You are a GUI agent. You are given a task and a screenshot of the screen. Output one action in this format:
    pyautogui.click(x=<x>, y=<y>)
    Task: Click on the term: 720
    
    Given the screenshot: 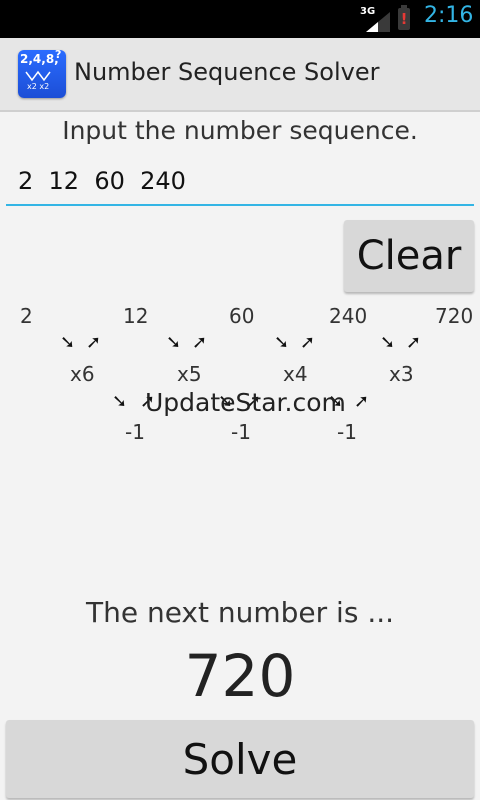 What is the action you would take?
    pyautogui.click(x=454, y=316)
    